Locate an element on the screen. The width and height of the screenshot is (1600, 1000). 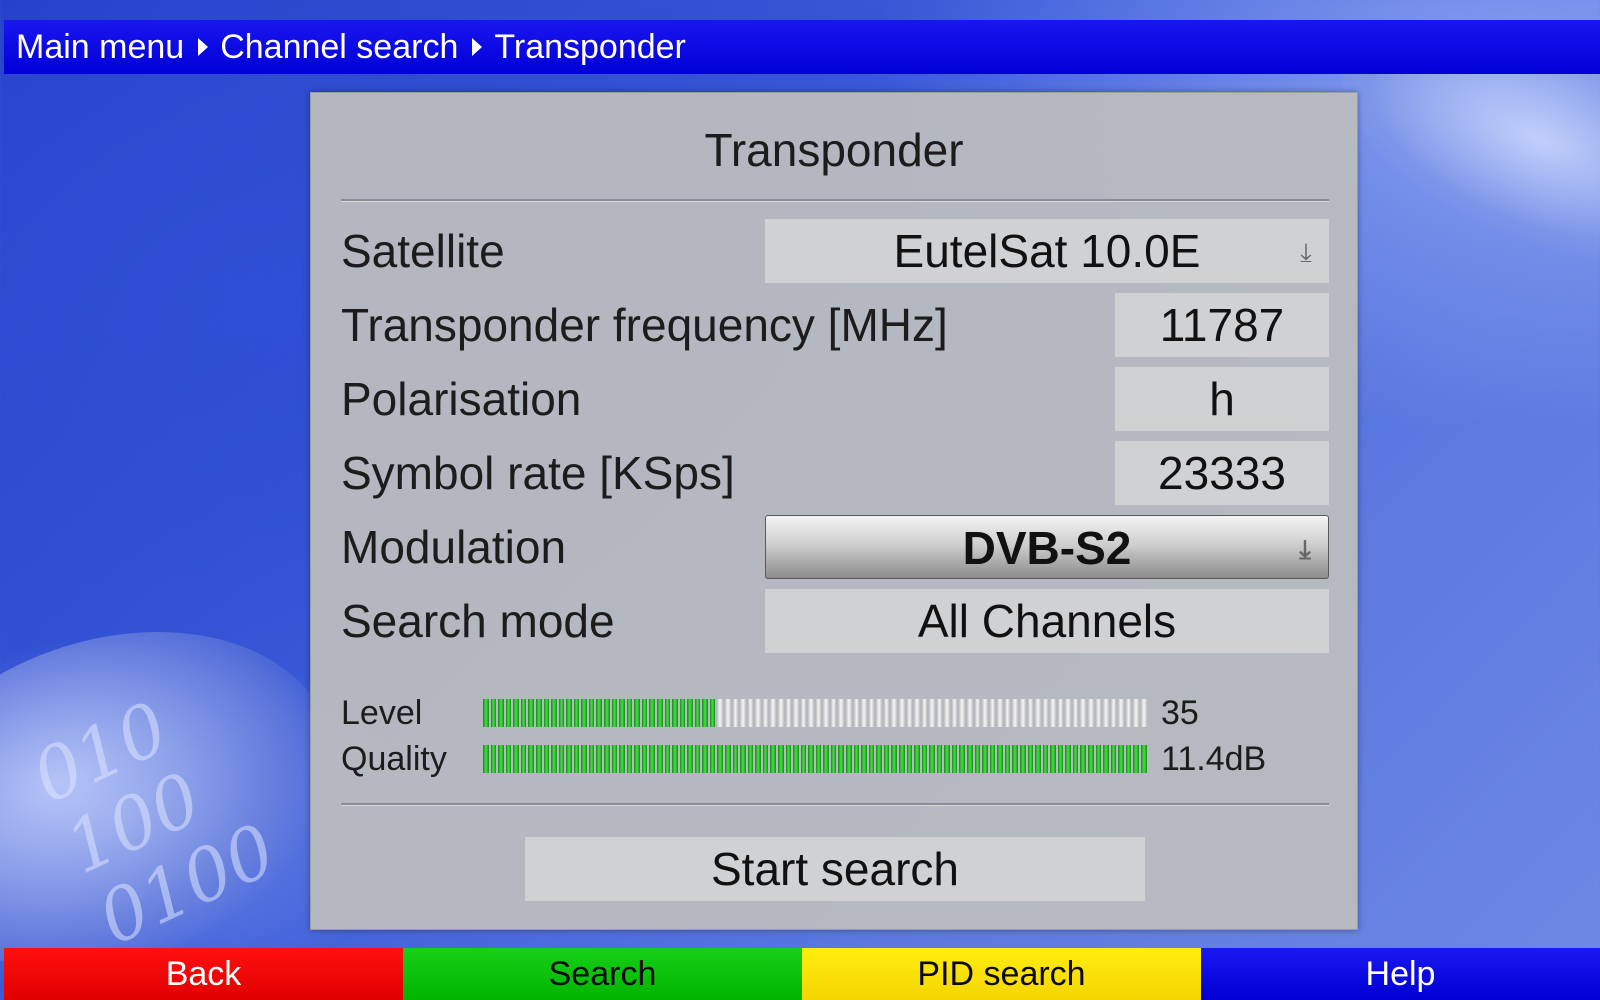
breadcrumb-arrow-icon is located at coordinates (203, 47).